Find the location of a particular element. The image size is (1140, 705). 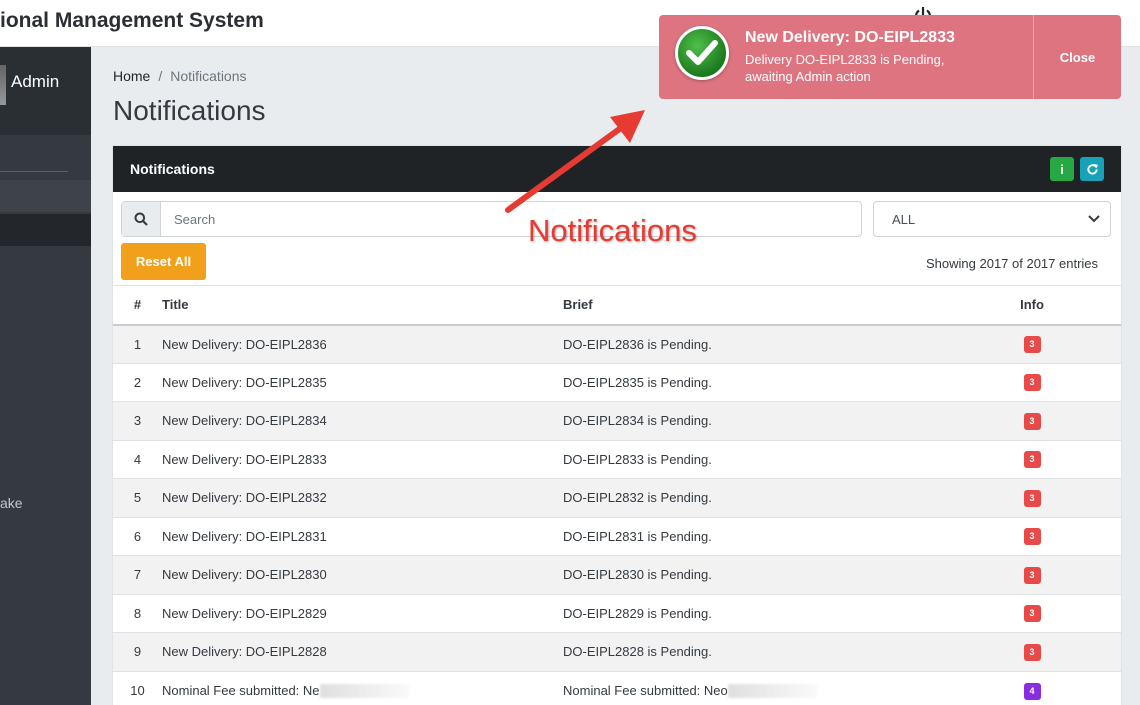

row-number: 6 is located at coordinates (137, 536).